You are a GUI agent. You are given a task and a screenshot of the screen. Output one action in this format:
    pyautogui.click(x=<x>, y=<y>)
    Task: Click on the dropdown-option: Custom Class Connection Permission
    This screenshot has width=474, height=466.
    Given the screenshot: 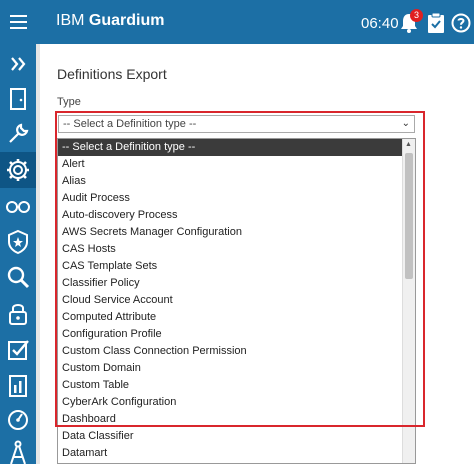 What is the action you would take?
    pyautogui.click(x=236, y=351)
    